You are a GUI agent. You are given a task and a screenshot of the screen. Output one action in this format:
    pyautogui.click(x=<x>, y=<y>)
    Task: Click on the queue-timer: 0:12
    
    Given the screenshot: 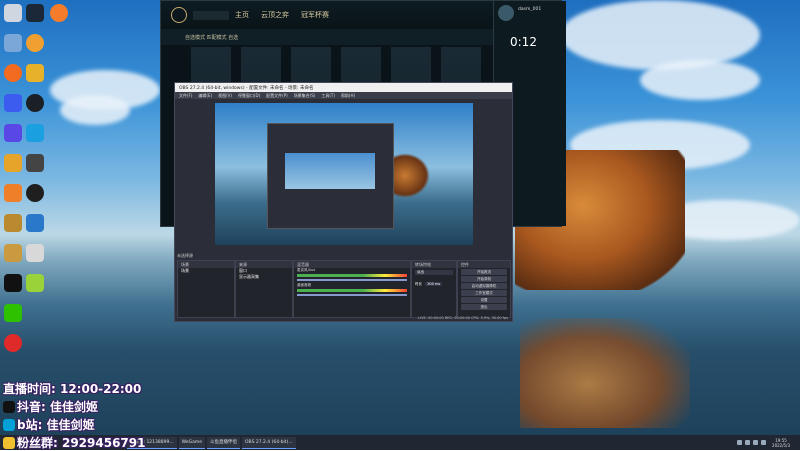 What is the action you would take?
    pyautogui.click(x=523, y=42)
    